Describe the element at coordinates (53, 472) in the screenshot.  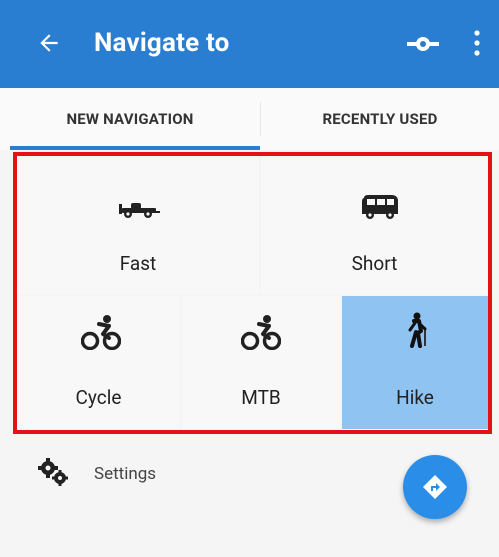
I see `gears-icon` at that location.